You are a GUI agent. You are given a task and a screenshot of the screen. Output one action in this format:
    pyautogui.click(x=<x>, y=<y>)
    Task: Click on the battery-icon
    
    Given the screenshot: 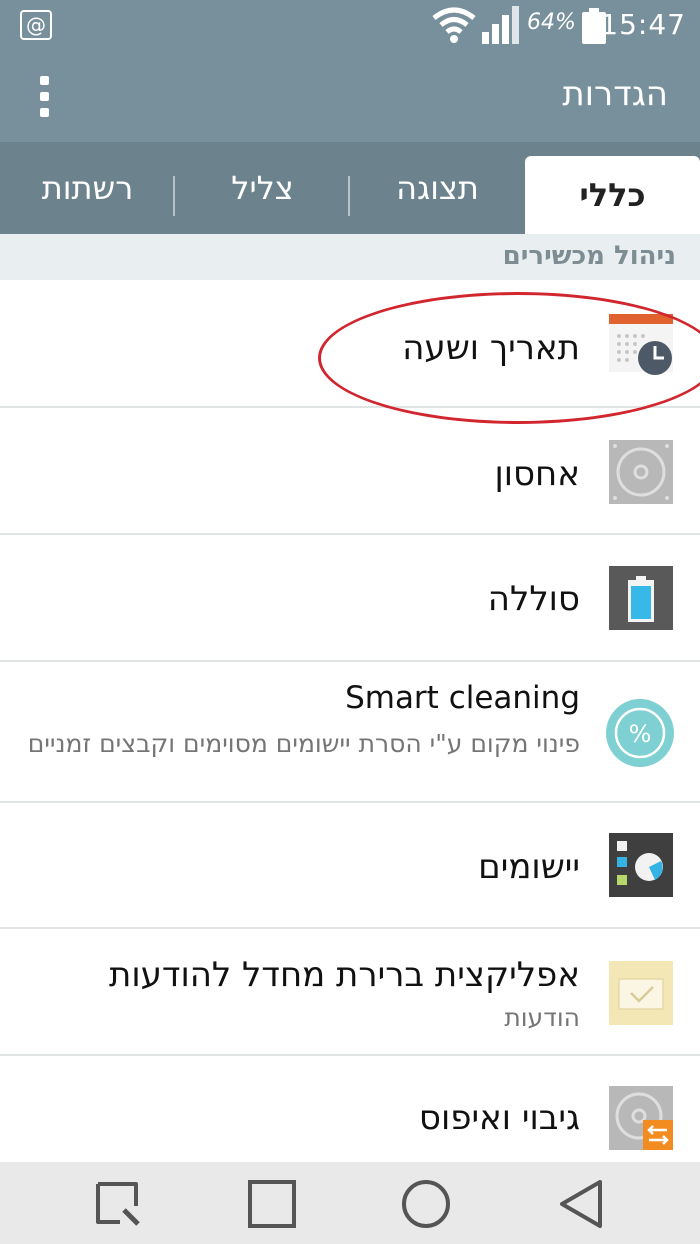 What is the action you would take?
    pyautogui.click(x=641, y=598)
    